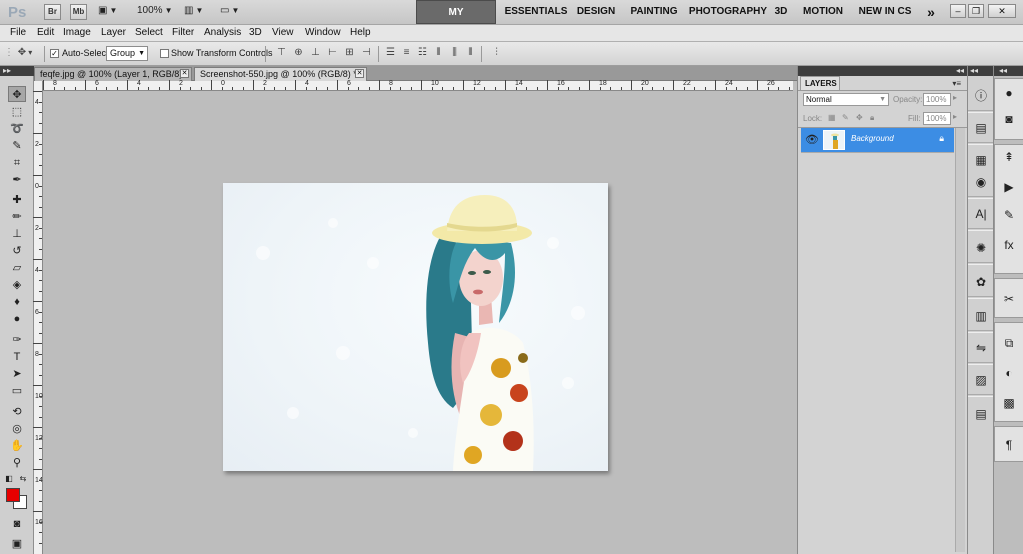 This screenshot has height=554, width=1023. Describe the element at coordinates (885, 20) in the screenshot. I see `workspace-new-in-cs5: NEW IN CS 5` at that location.